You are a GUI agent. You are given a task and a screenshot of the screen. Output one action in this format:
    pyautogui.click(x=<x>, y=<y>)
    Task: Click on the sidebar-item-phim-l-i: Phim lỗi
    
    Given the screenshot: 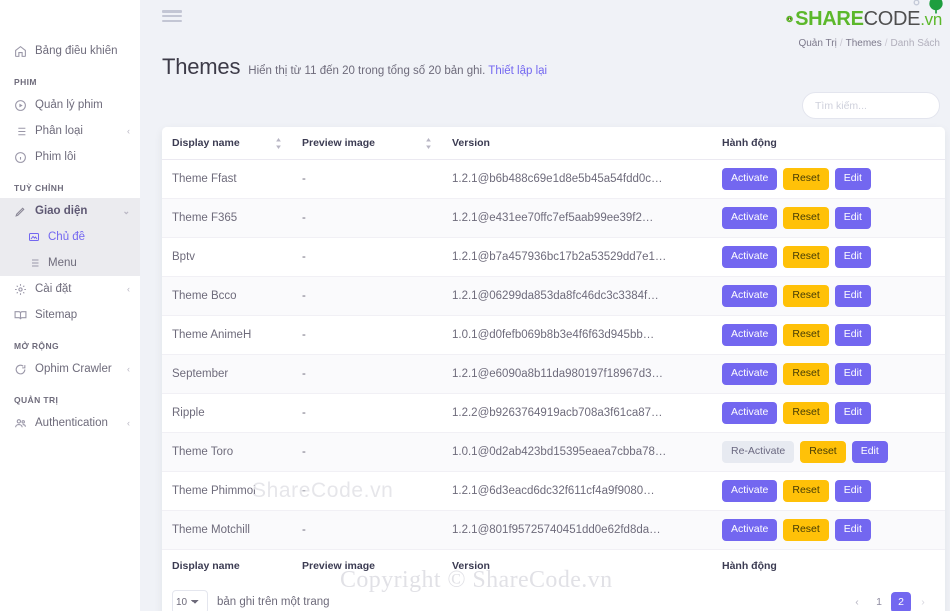 What is the action you would take?
    pyautogui.click(x=70, y=157)
    